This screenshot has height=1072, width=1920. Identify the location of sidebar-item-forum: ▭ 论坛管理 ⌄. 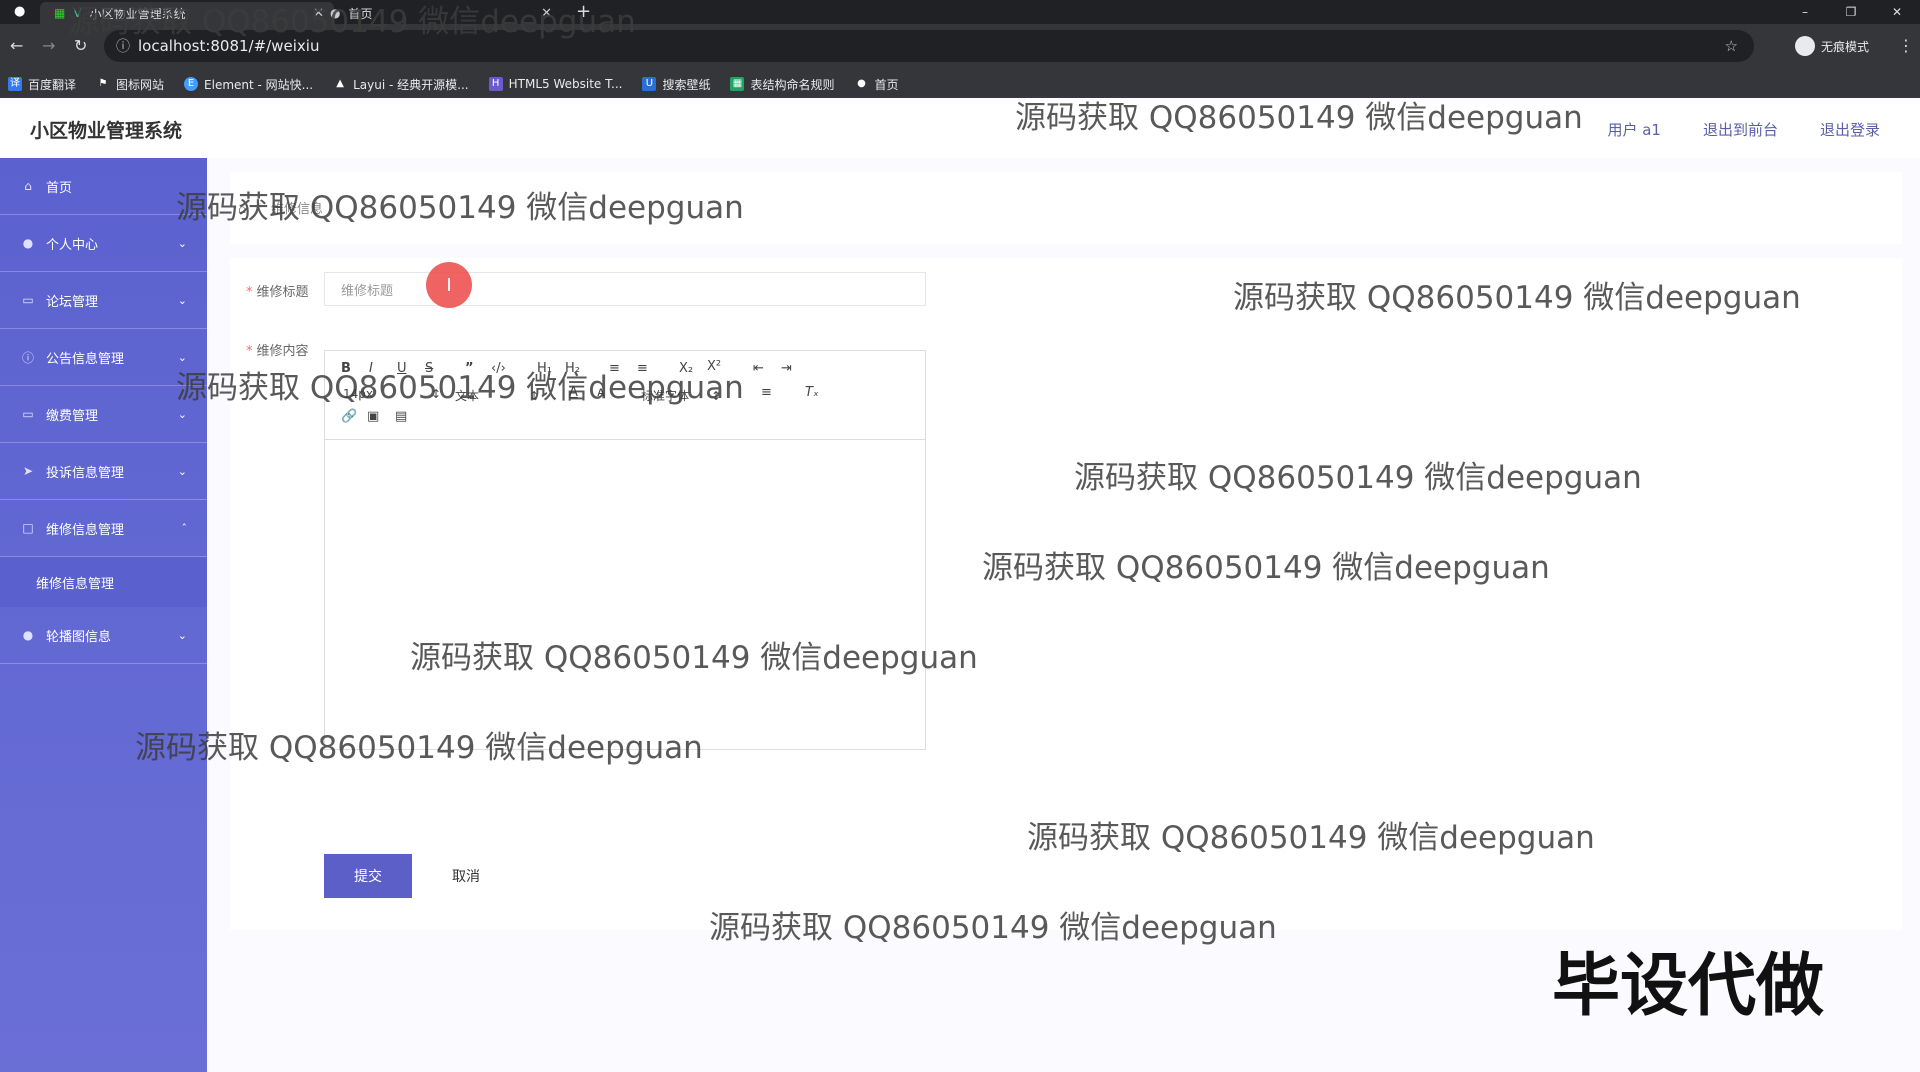
(103, 300).